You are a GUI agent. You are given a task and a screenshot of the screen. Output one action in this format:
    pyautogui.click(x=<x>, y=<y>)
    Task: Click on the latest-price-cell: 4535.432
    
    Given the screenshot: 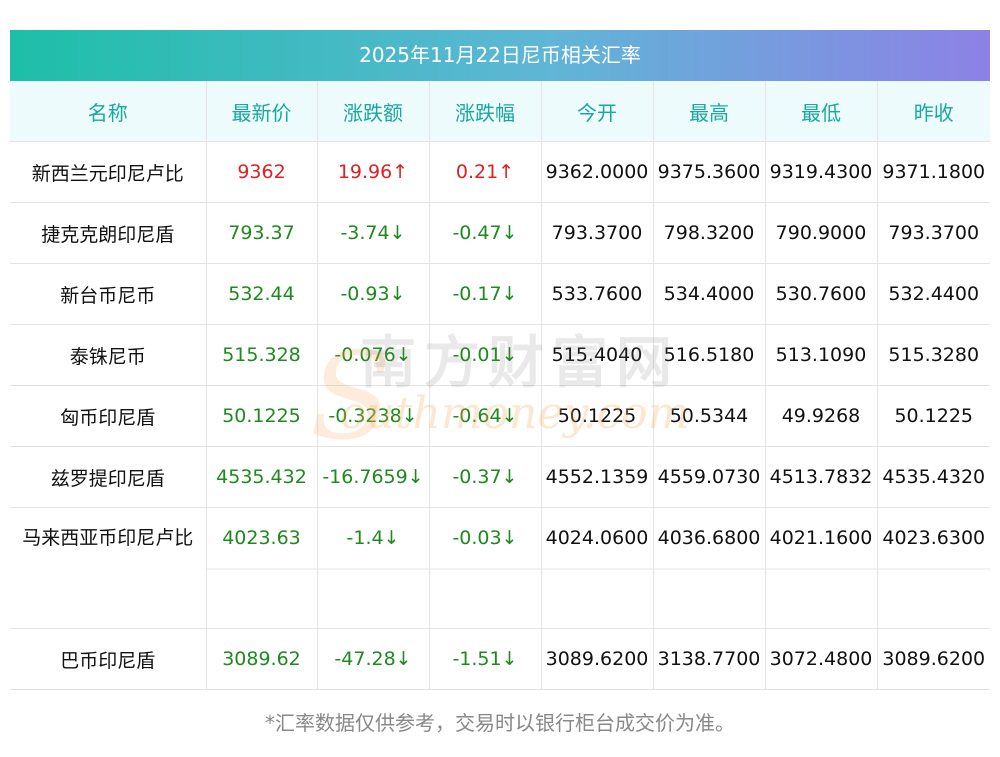 What is the action you would take?
    pyautogui.click(x=262, y=477)
    